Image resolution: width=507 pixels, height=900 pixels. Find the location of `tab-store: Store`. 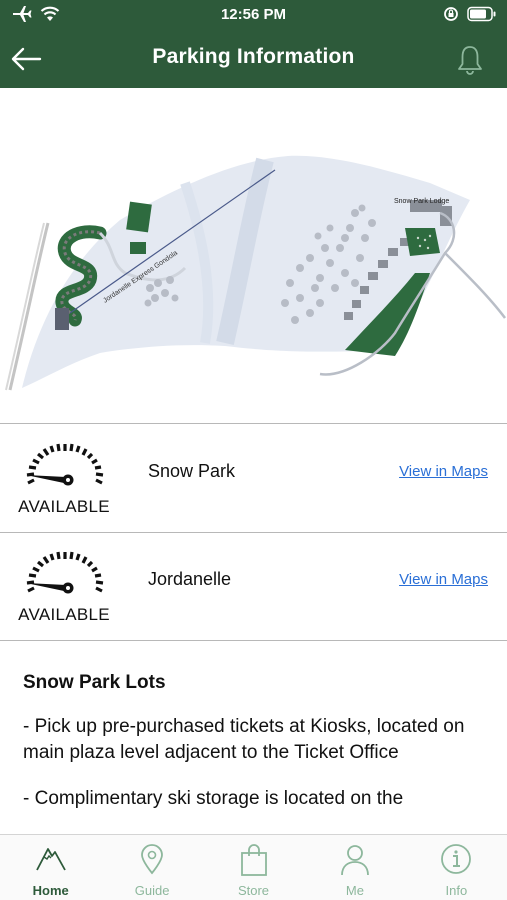

tab-store: Store is located at coordinates (253, 867).